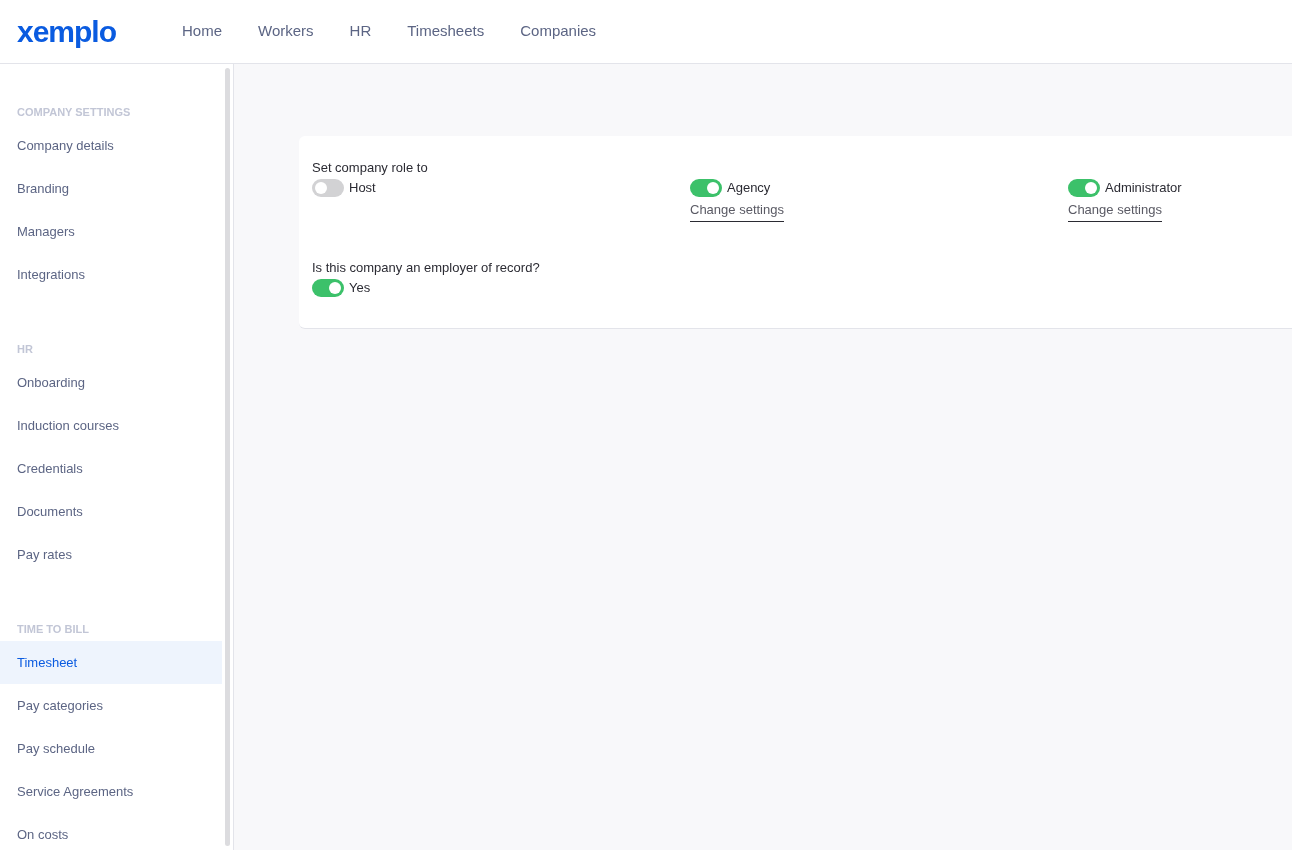 This screenshot has height=850, width=1292. Describe the element at coordinates (202, 31) in the screenshot. I see `nav-link: Home` at that location.